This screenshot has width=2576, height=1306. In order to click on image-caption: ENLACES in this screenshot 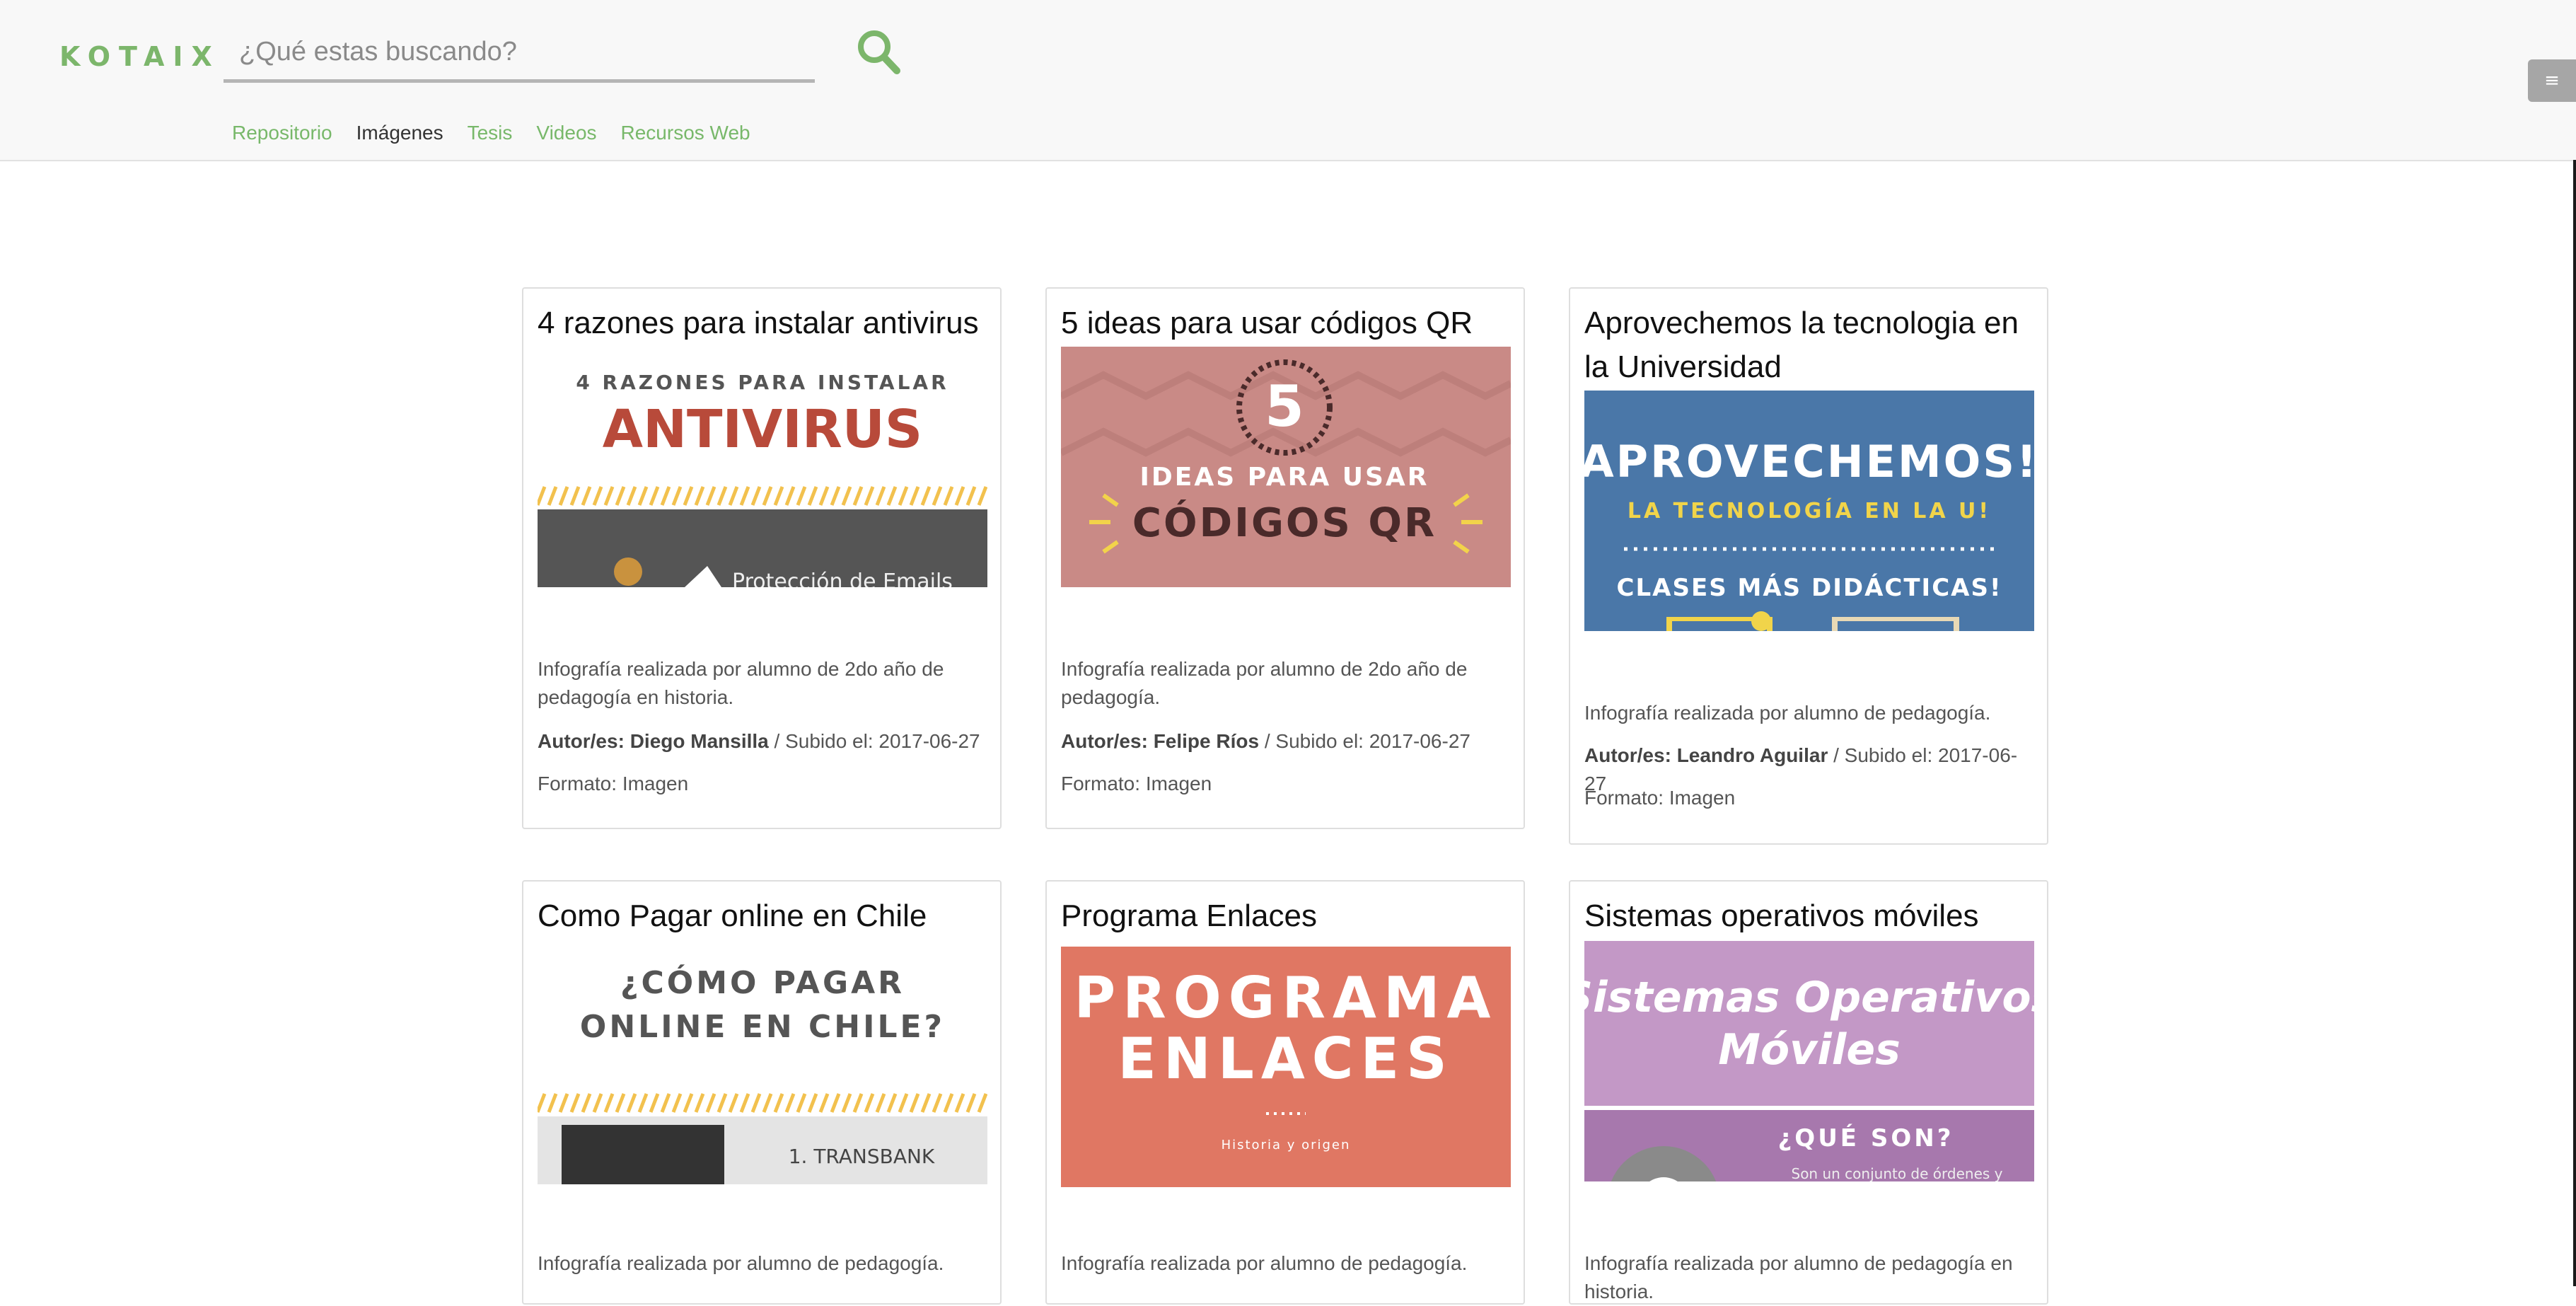, I will do `click(1286, 1059)`.